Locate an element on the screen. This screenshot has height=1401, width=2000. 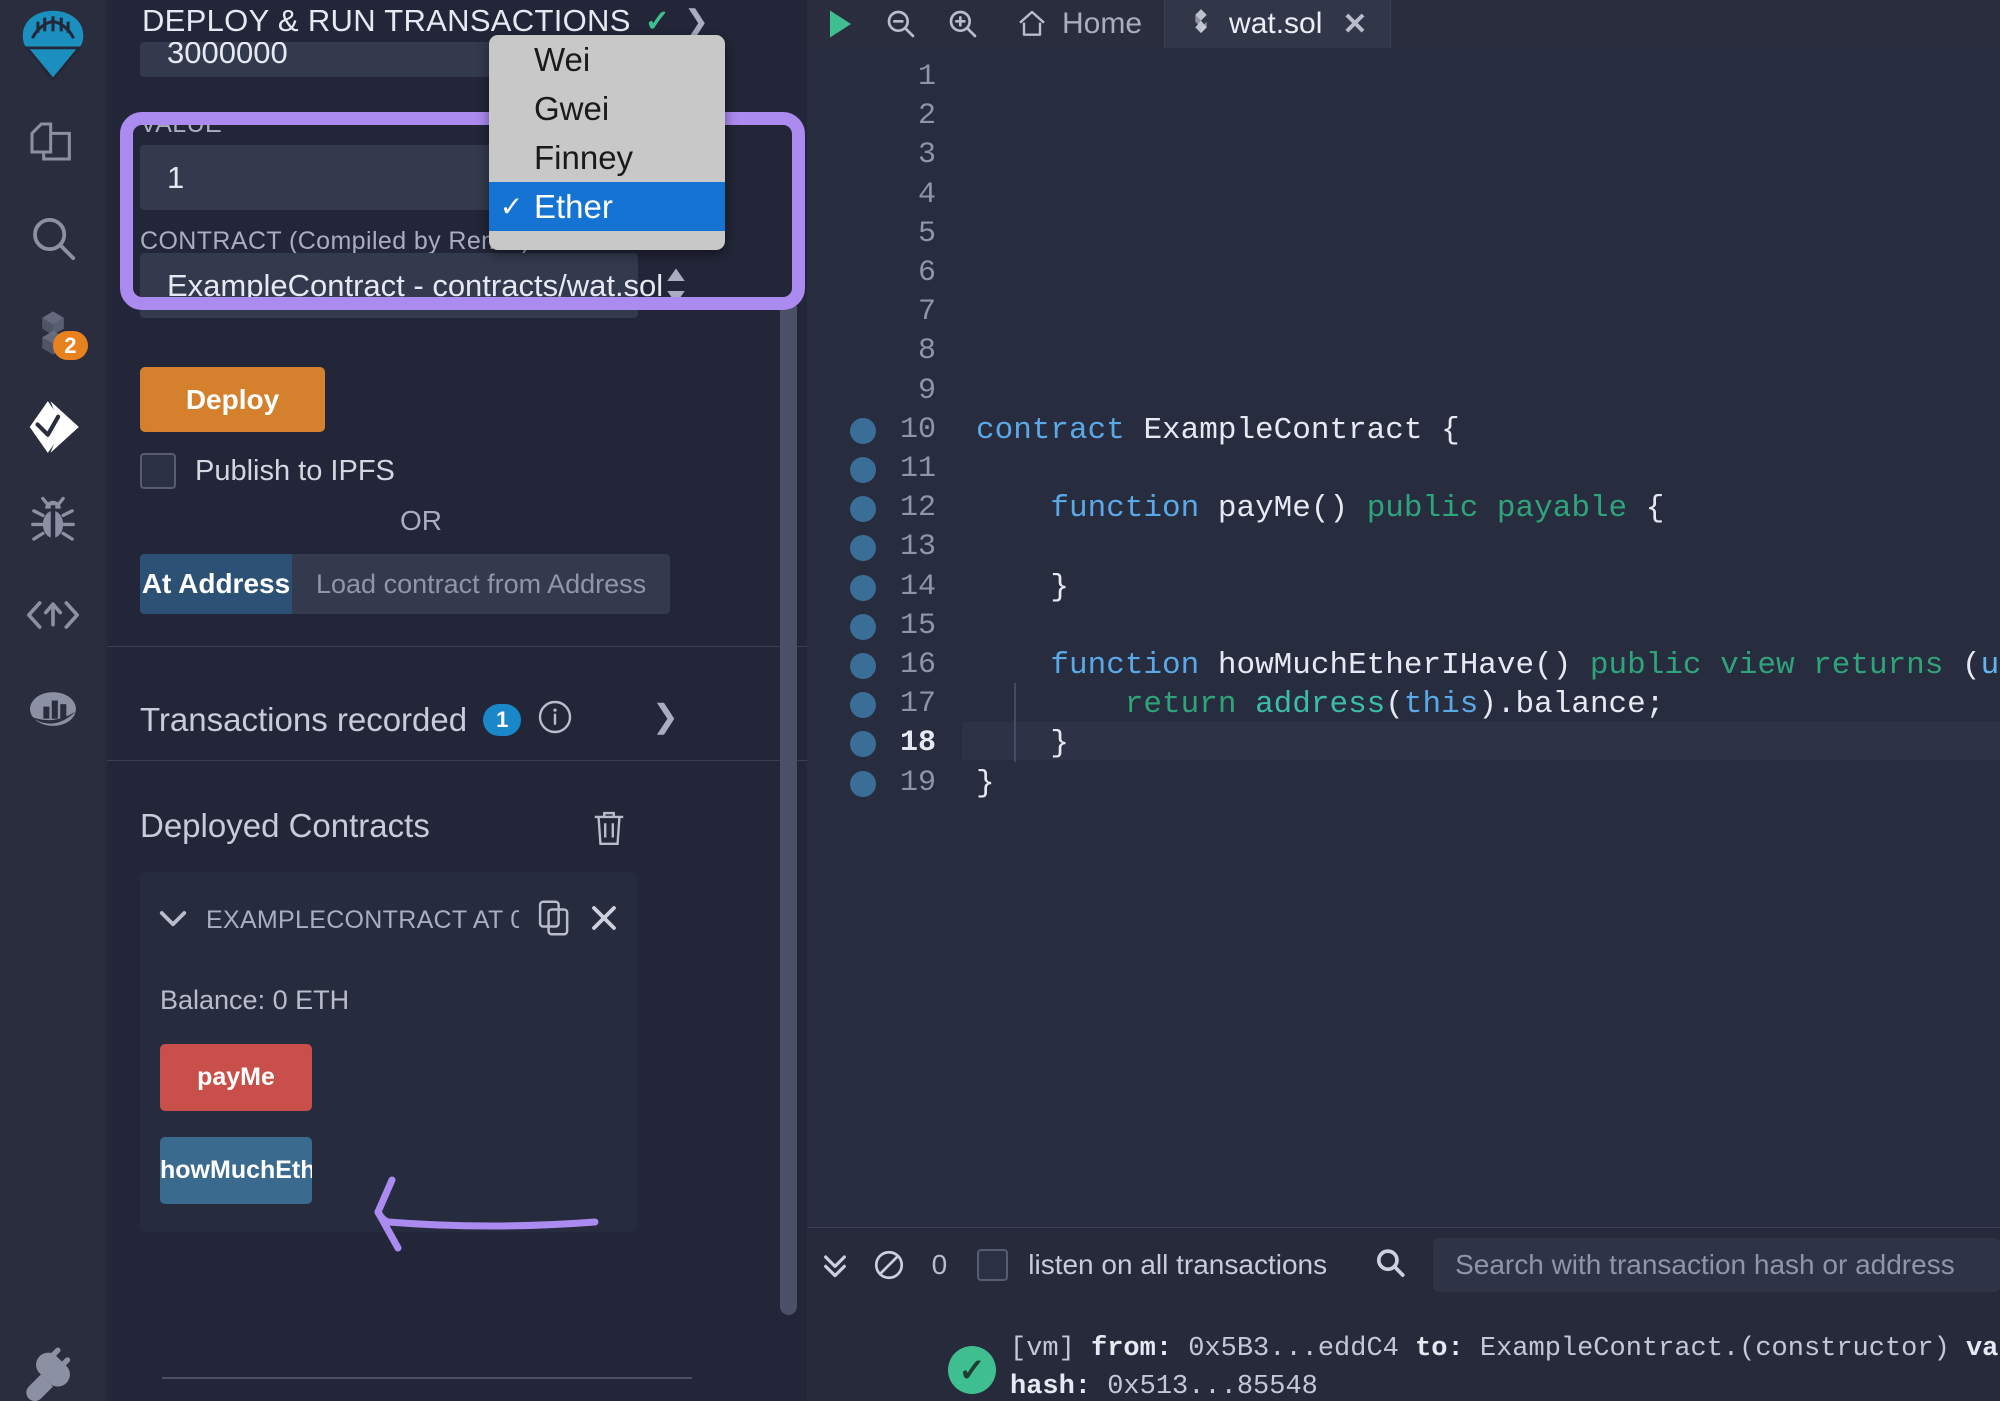
search-icon is located at coordinates (1390, 1265).